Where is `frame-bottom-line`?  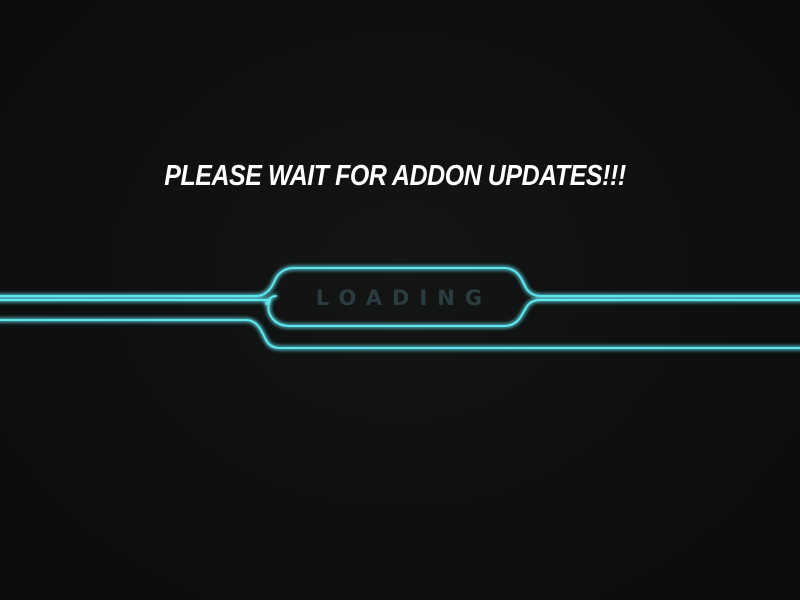
frame-bottom-line is located at coordinates (400, 334).